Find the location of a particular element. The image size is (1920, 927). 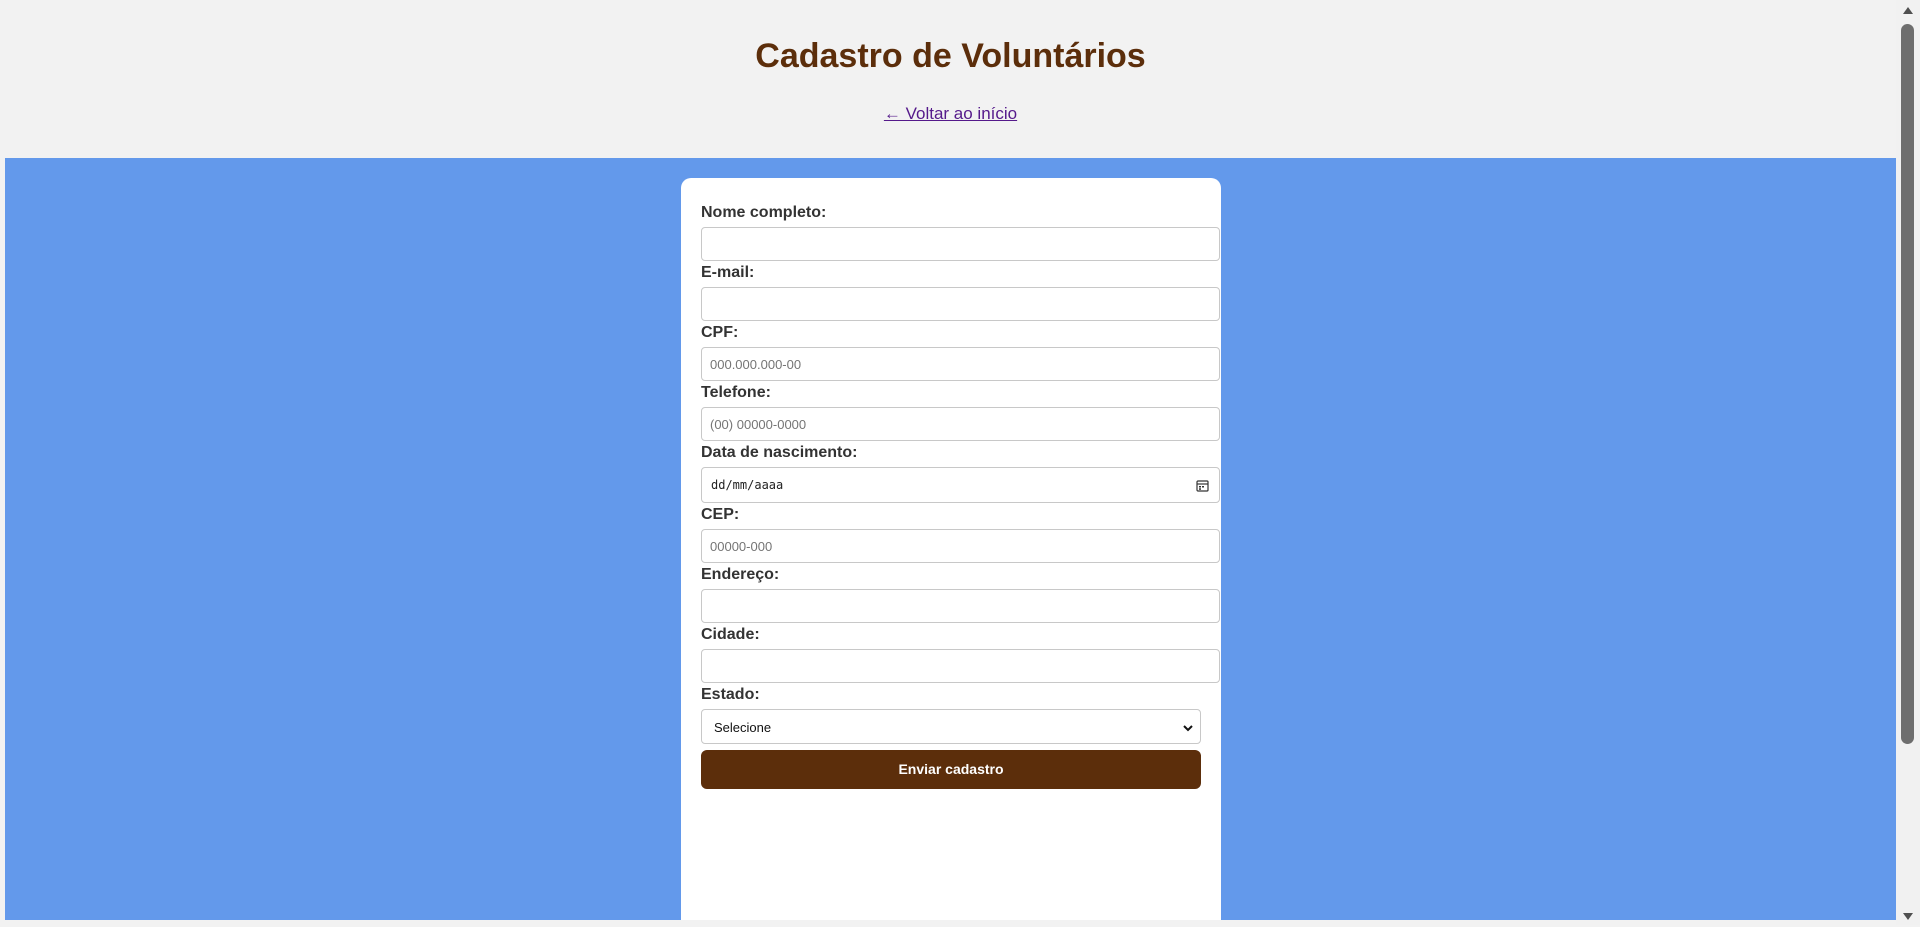

vertical-scrollbar is located at coordinates (1908, 462).